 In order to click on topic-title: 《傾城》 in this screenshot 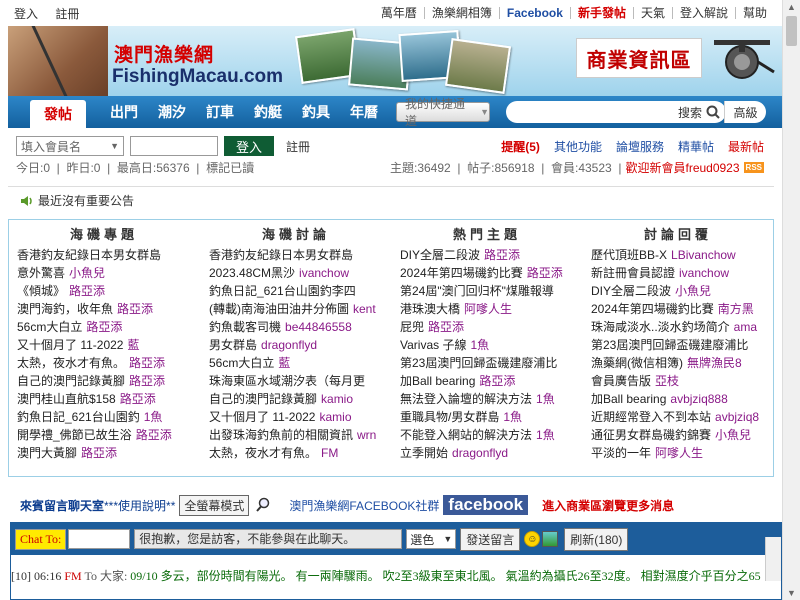, I will do `click(41, 291)`.